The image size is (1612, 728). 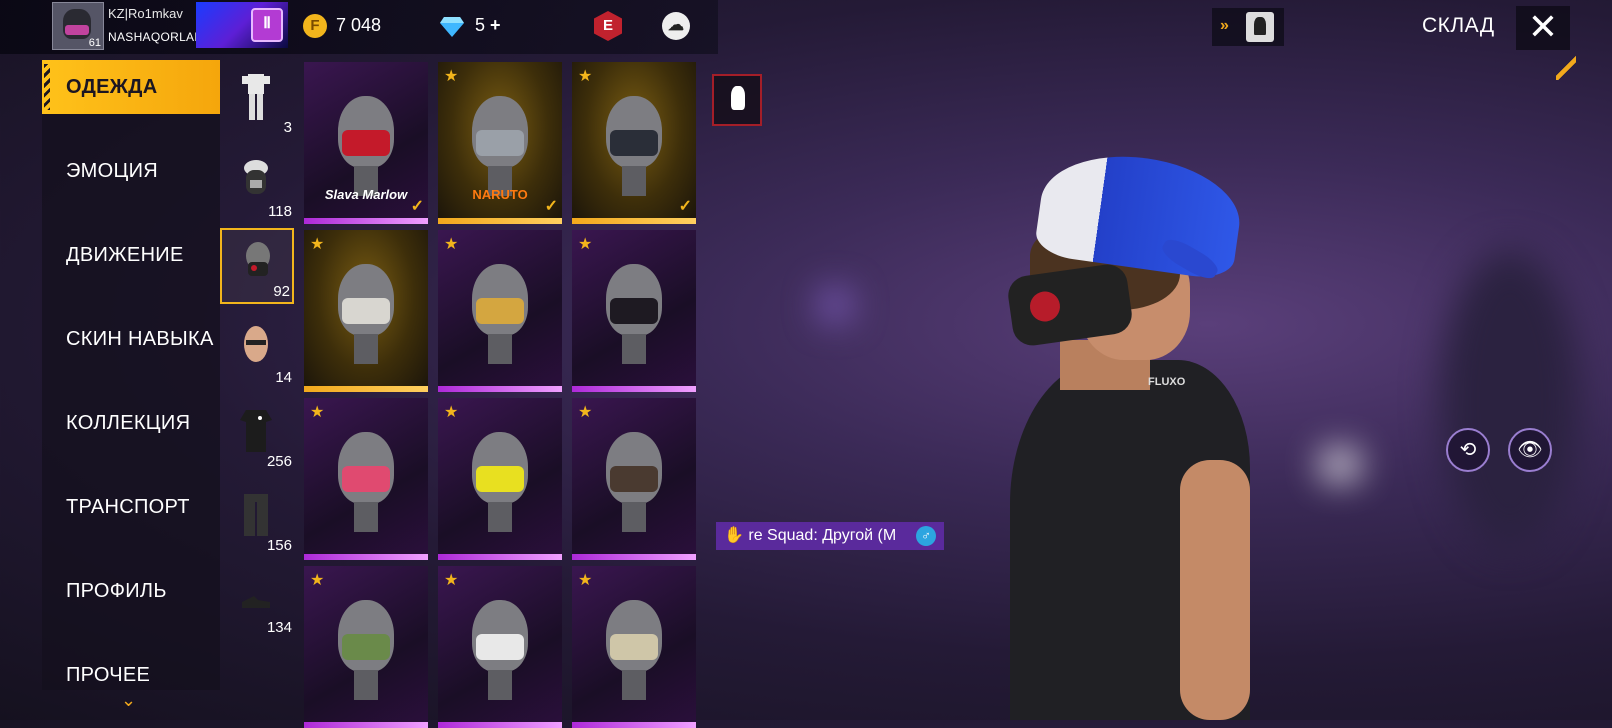 I want to click on character-portrait-icon, so click(x=1260, y=27).